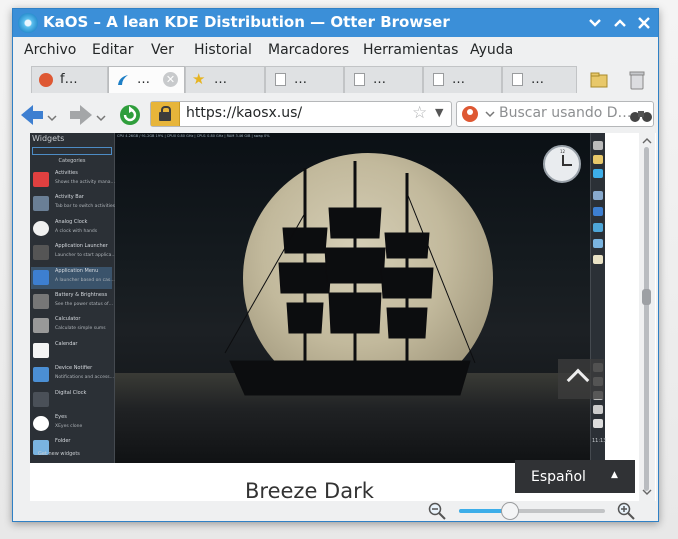 The height and width of the screenshot is (539, 678). I want to click on analog-clock-widget: 12, so click(562, 164).